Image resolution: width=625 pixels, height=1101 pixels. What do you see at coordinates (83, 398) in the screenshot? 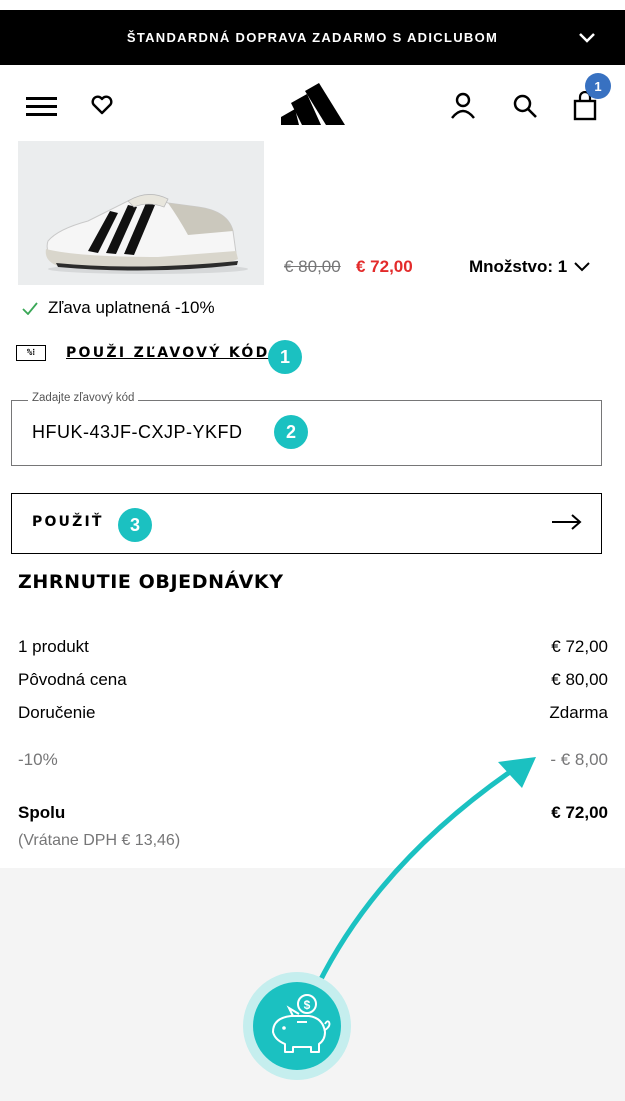
I see `promo-code-field-label: Zadajte zľavový kód` at bounding box center [83, 398].